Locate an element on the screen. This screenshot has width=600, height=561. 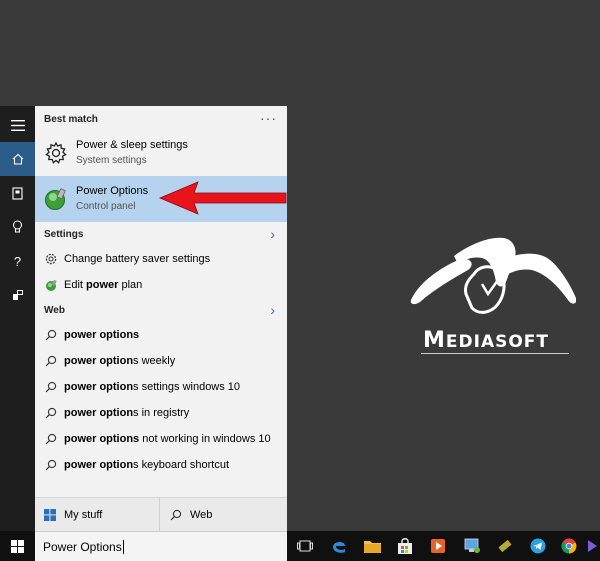
red-arrow-annotation-icon is located at coordinates (222, 198).